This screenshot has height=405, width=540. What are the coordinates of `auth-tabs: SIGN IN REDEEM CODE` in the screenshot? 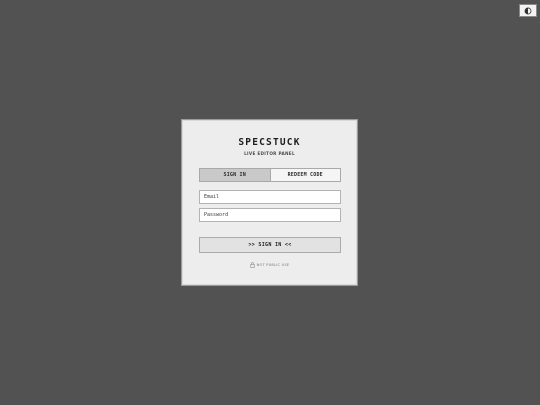 It's located at (270, 175).